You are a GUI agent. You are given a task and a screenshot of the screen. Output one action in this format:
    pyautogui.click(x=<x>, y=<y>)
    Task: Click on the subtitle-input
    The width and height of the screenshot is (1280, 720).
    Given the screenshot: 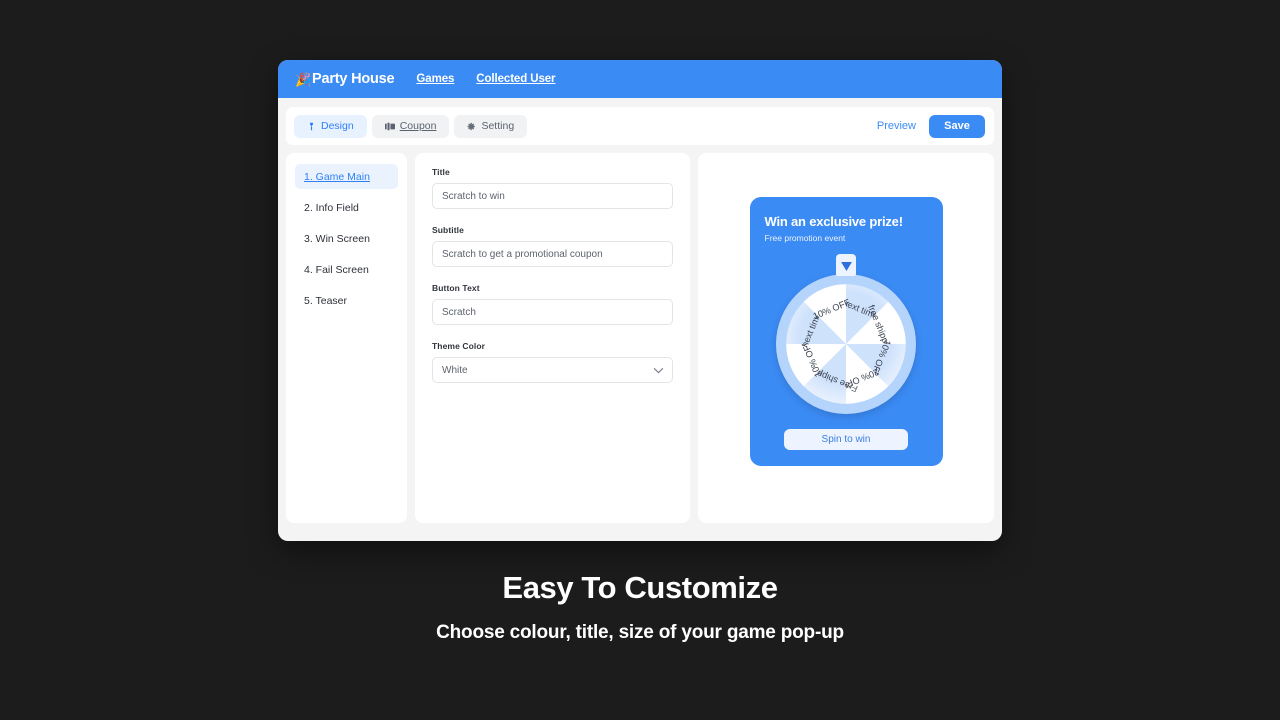 What is the action you would take?
    pyautogui.click(x=552, y=254)
    